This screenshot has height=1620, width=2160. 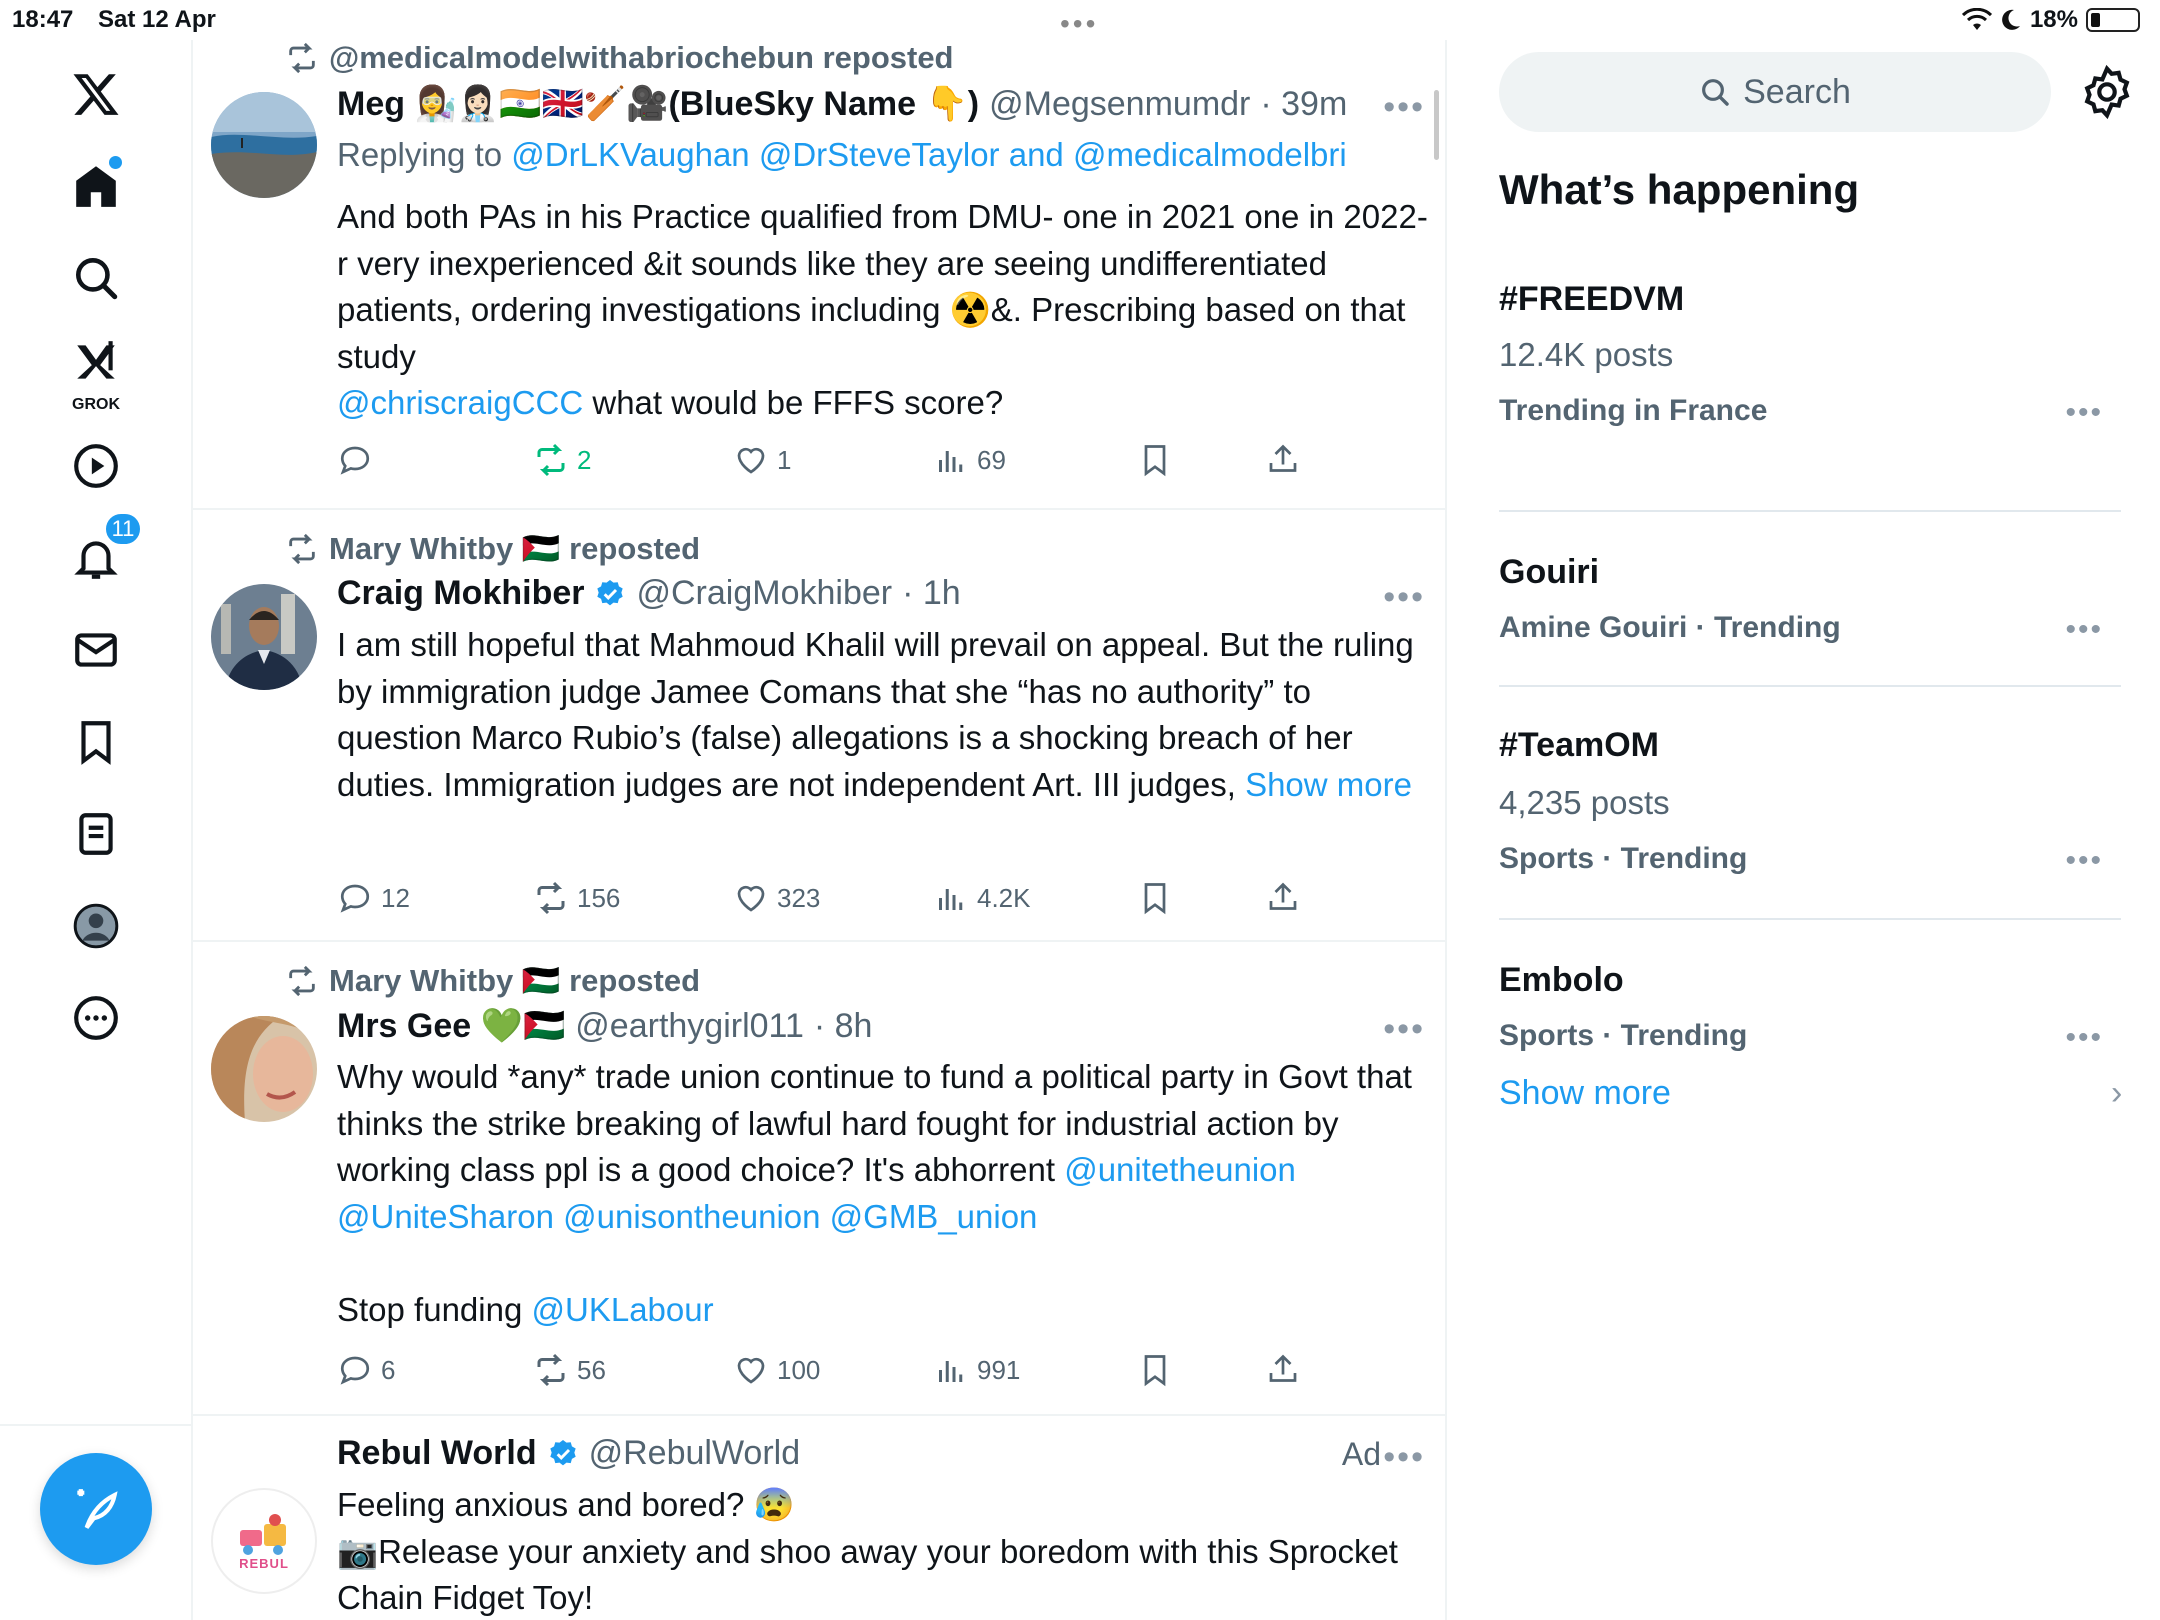 I want to click on trend-meta: Sports · Trending, so click(x=1623, y=858).